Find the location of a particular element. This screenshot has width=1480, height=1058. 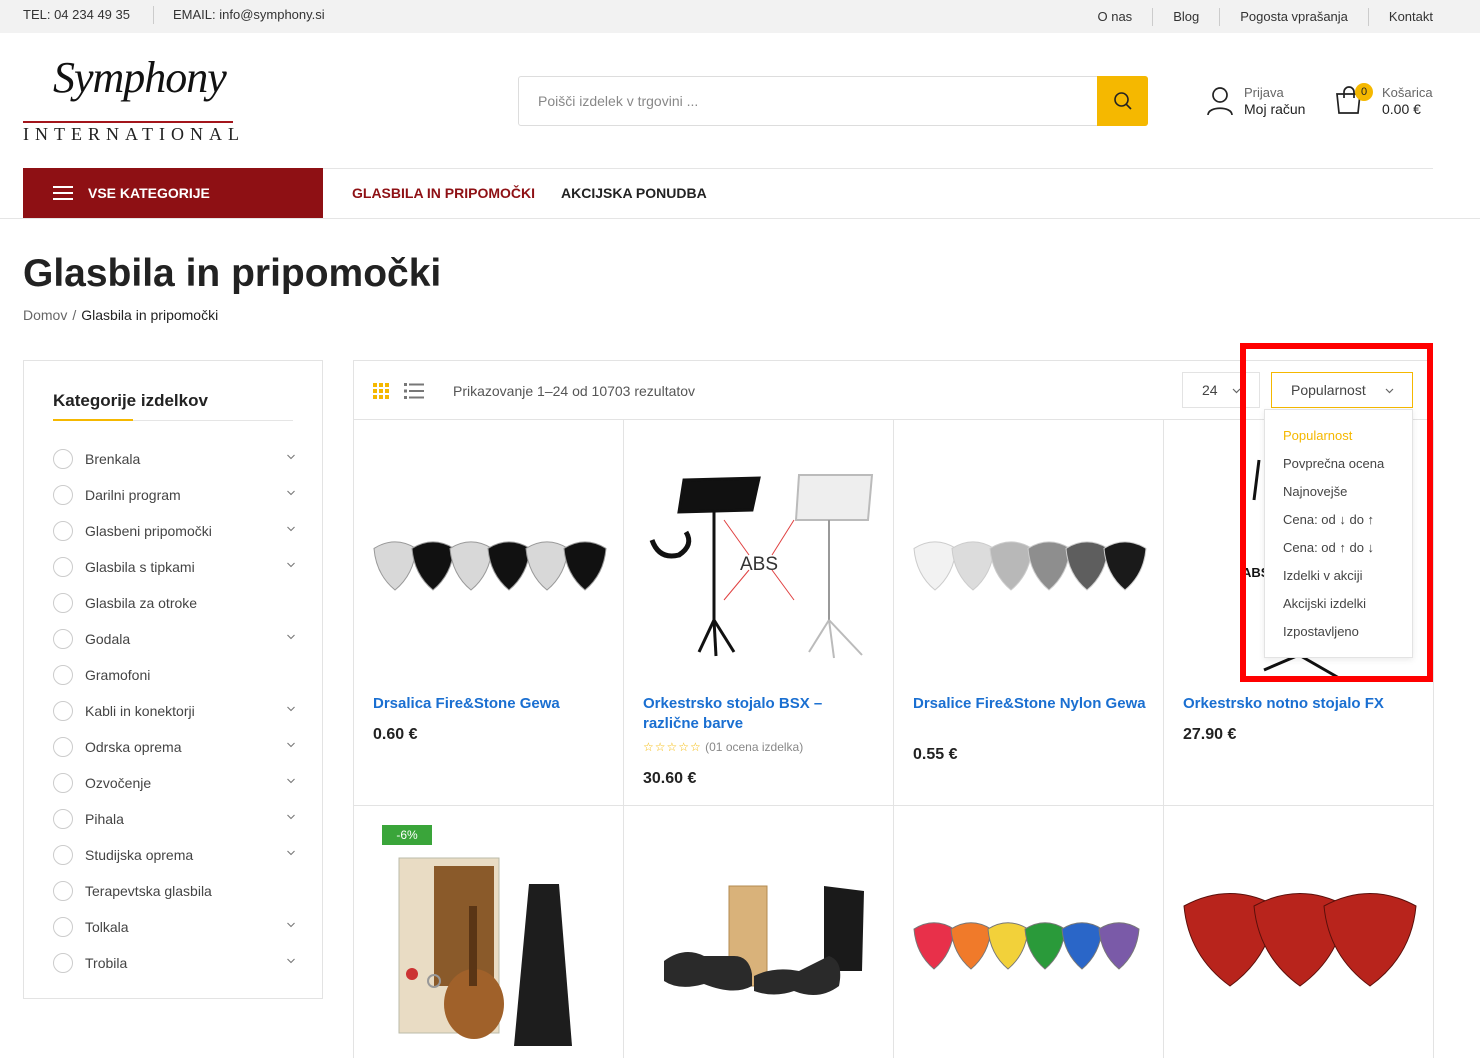

product-card: Drsalice Fire&Stone Nylon Gewa 0.55 € is located at coordinates (1029, 613).